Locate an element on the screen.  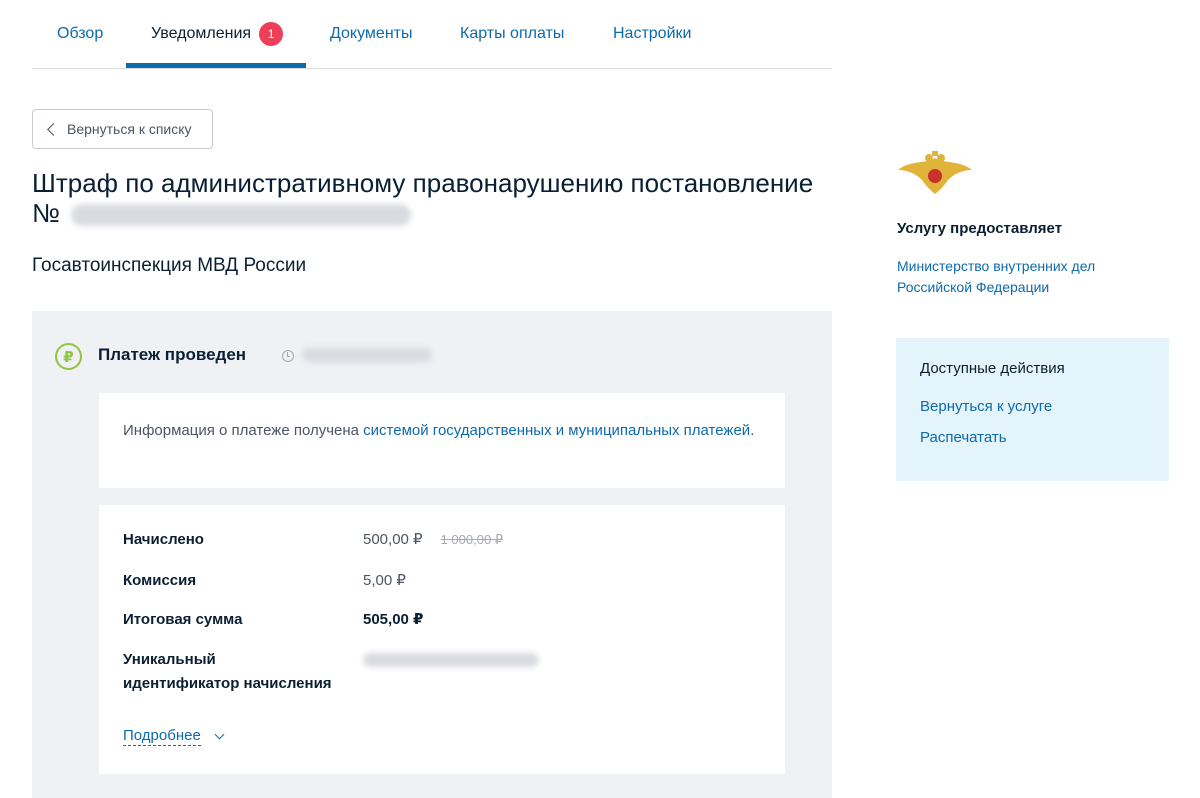
tab-label: Уведомления is located at coordinates (201, 33).